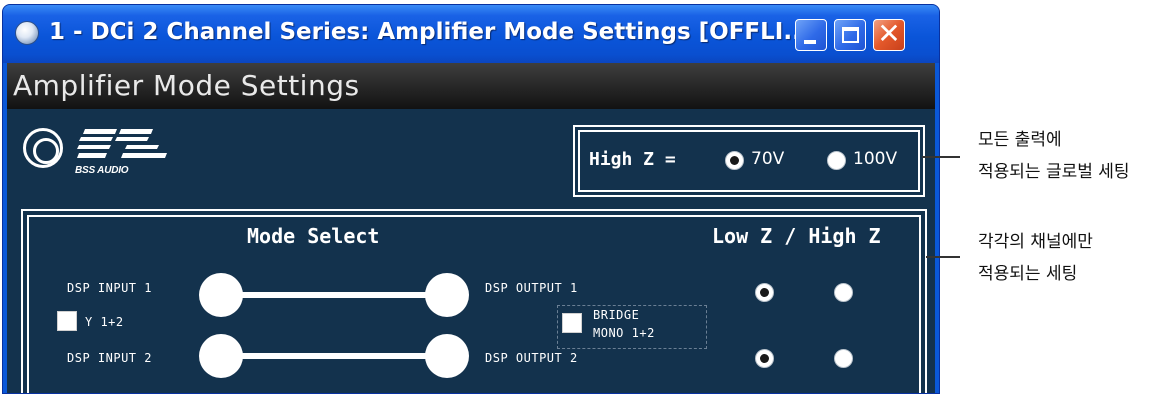 This screenshot has height=394, width=1171. Describe the element at coordinates (43, 148) in the screenshot. I see `crown-logo-icon` at that location.